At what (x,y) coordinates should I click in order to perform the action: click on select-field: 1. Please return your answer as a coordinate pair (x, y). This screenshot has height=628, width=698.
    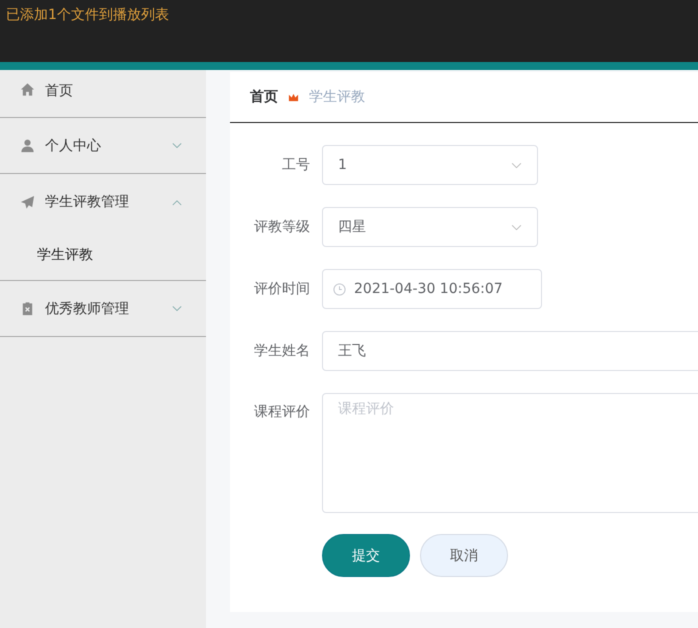
    Looking at the image, I should click on (430, 165).